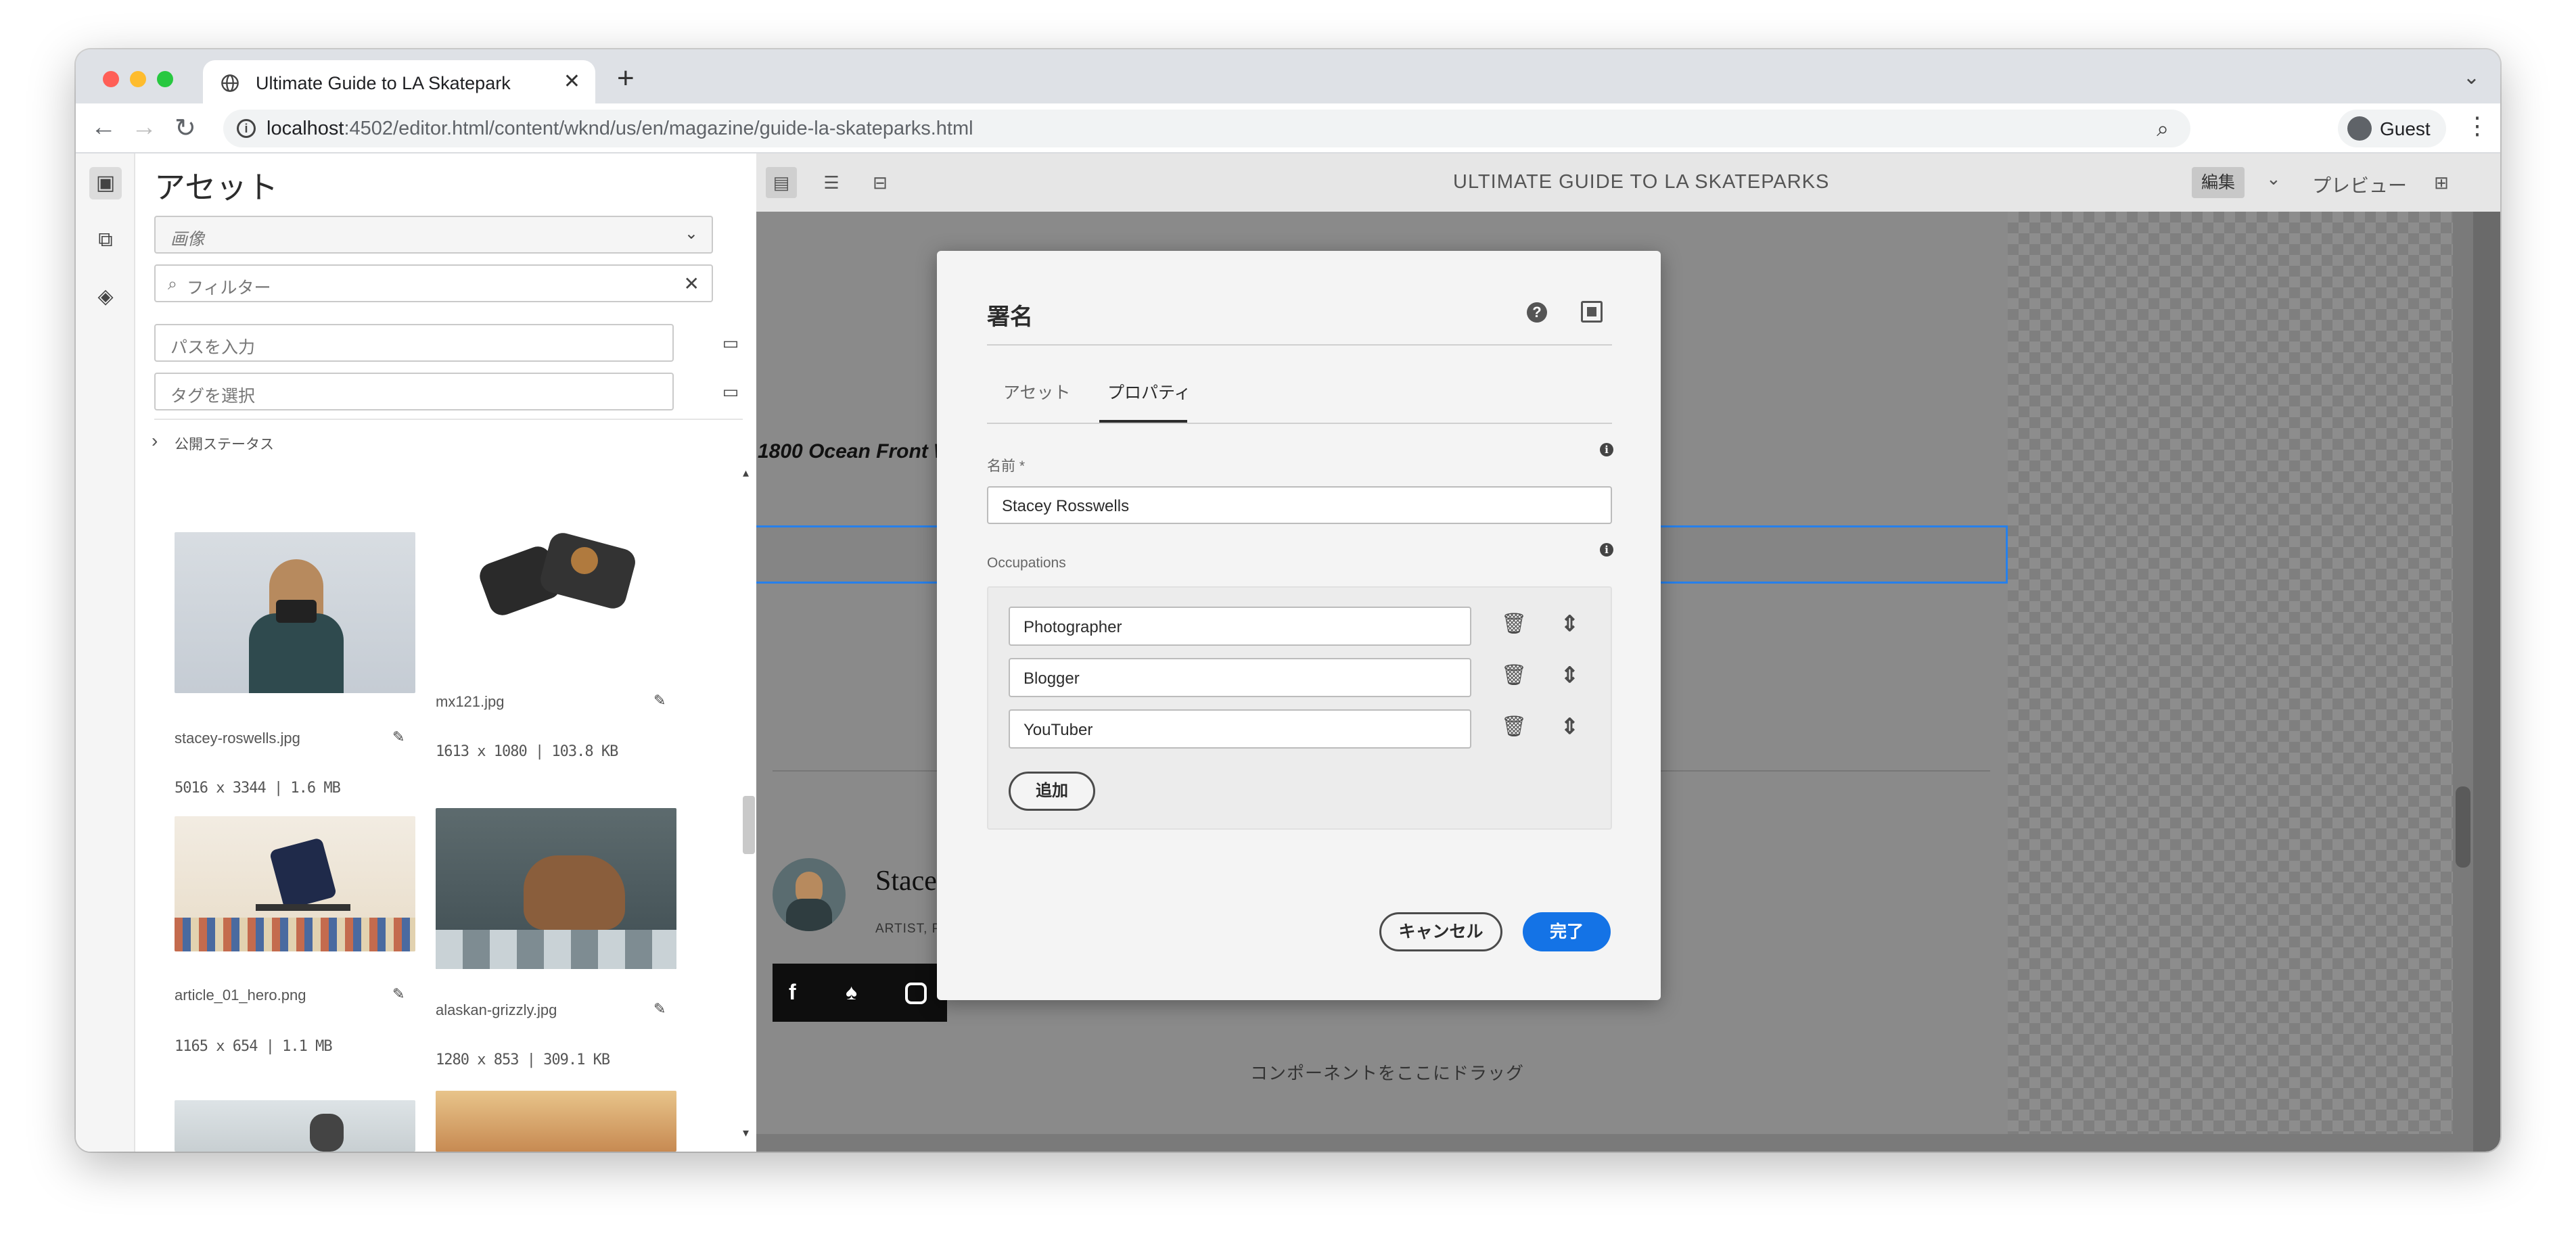 This screenshot has height=1251, width=2576. I want to click on profile-button: Guest, so click(2392, 128).